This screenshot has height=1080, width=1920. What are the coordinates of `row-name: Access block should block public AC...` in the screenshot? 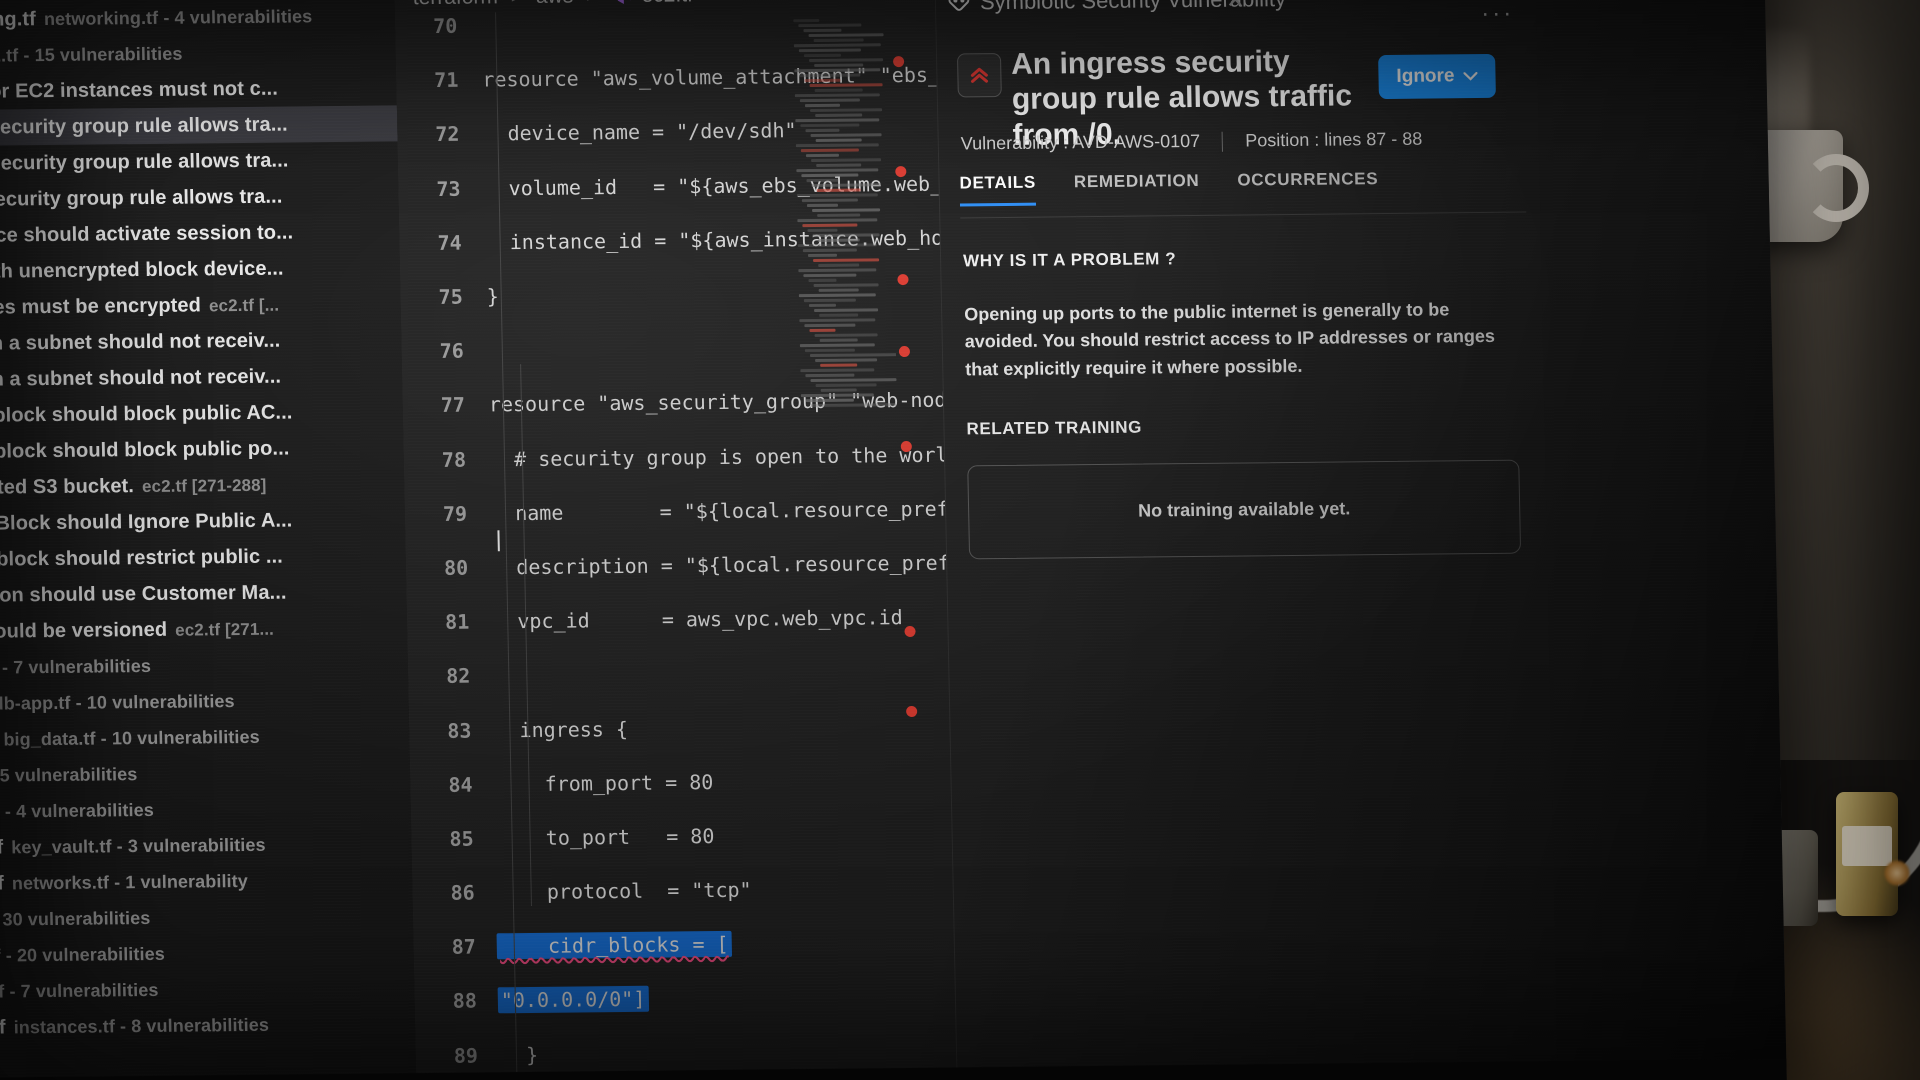 It's located at (146, 414).